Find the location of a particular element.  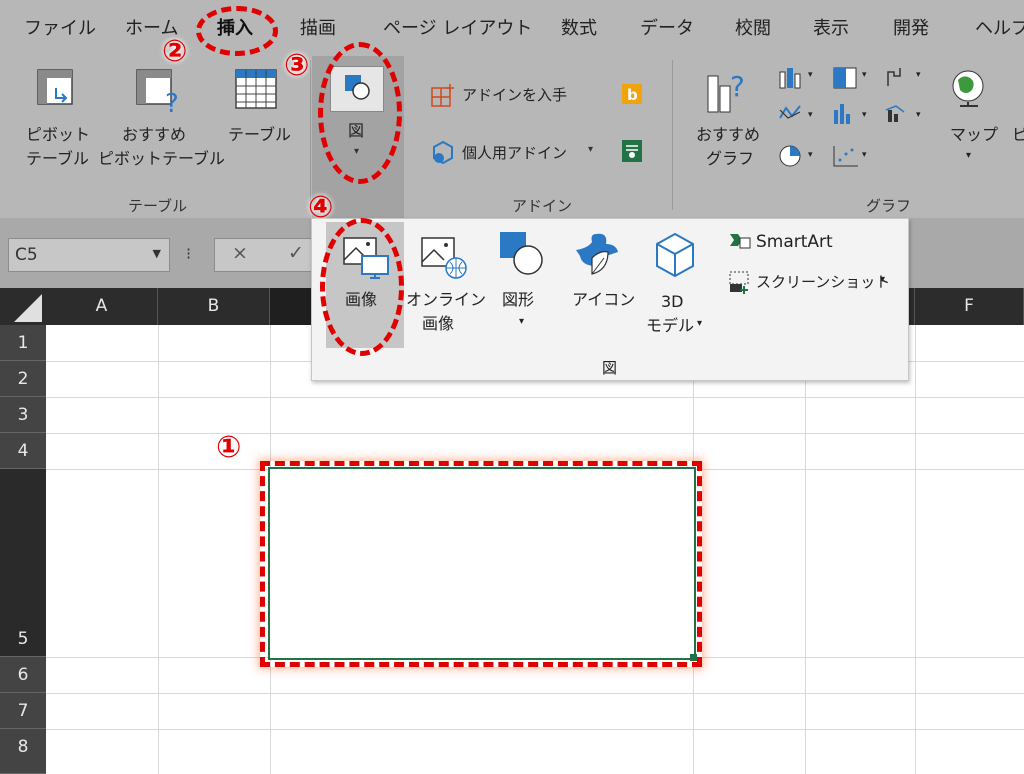

row-header-8: 8 is located at coordinates (23, 751).